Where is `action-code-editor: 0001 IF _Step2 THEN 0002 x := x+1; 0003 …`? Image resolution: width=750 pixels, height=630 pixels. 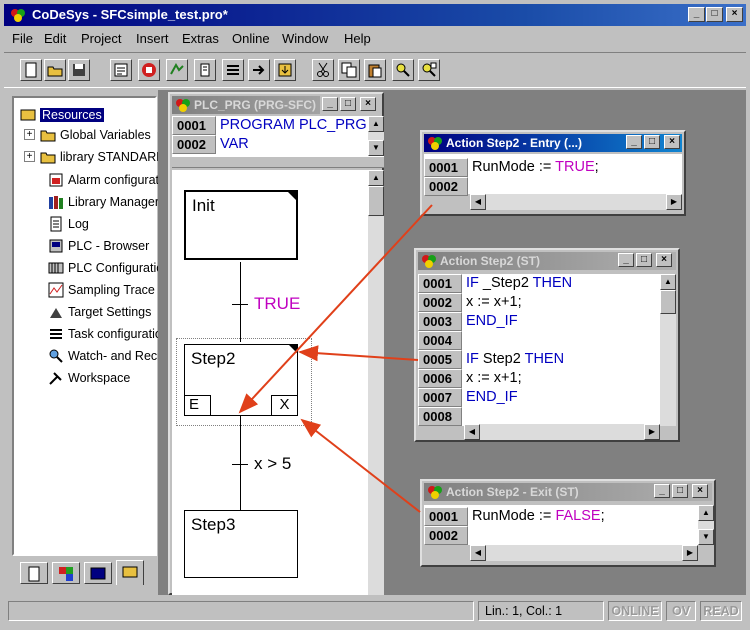 action-code-editor: 0001 IF _Step2 THEN 0002 x := x+1; 0003 … is located at coordinates (539, 350).